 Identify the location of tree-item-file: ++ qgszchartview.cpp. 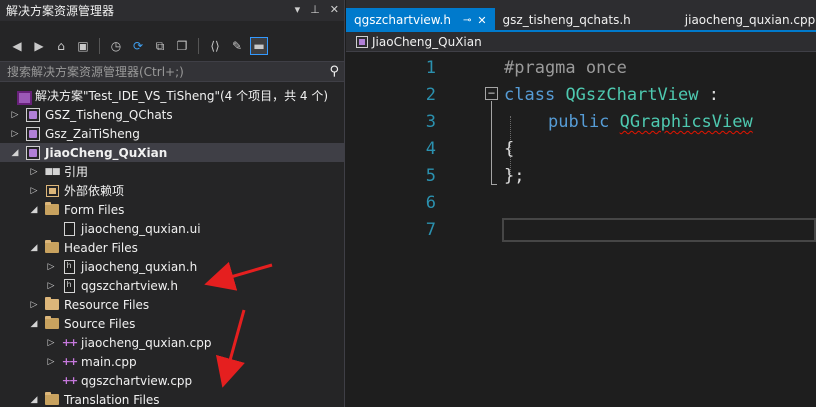
(172, 380).